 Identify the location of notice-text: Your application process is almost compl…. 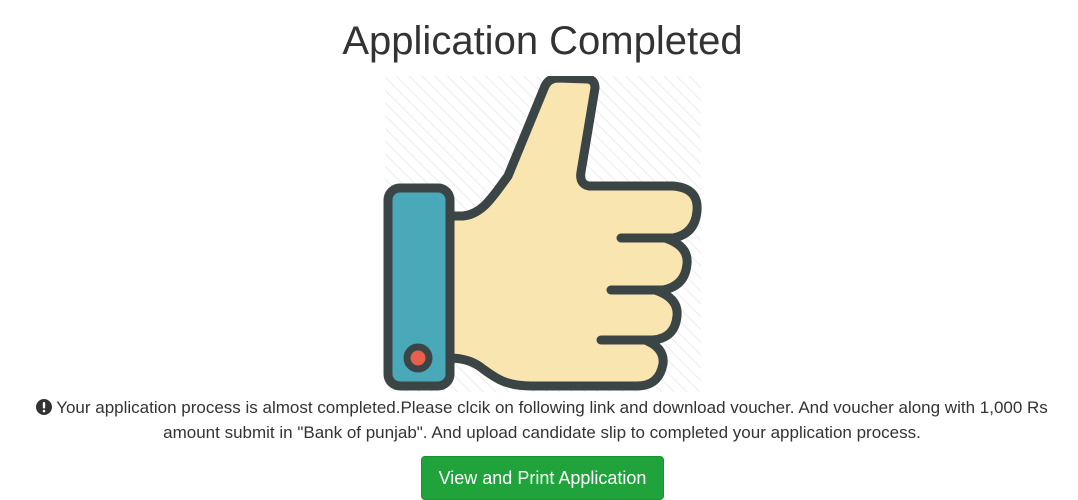
(552, 420).